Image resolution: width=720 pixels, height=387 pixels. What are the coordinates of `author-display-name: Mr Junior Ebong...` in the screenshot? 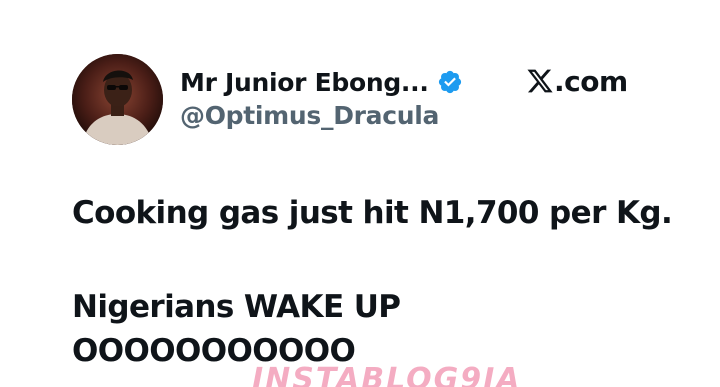 It's located at (304, 82).